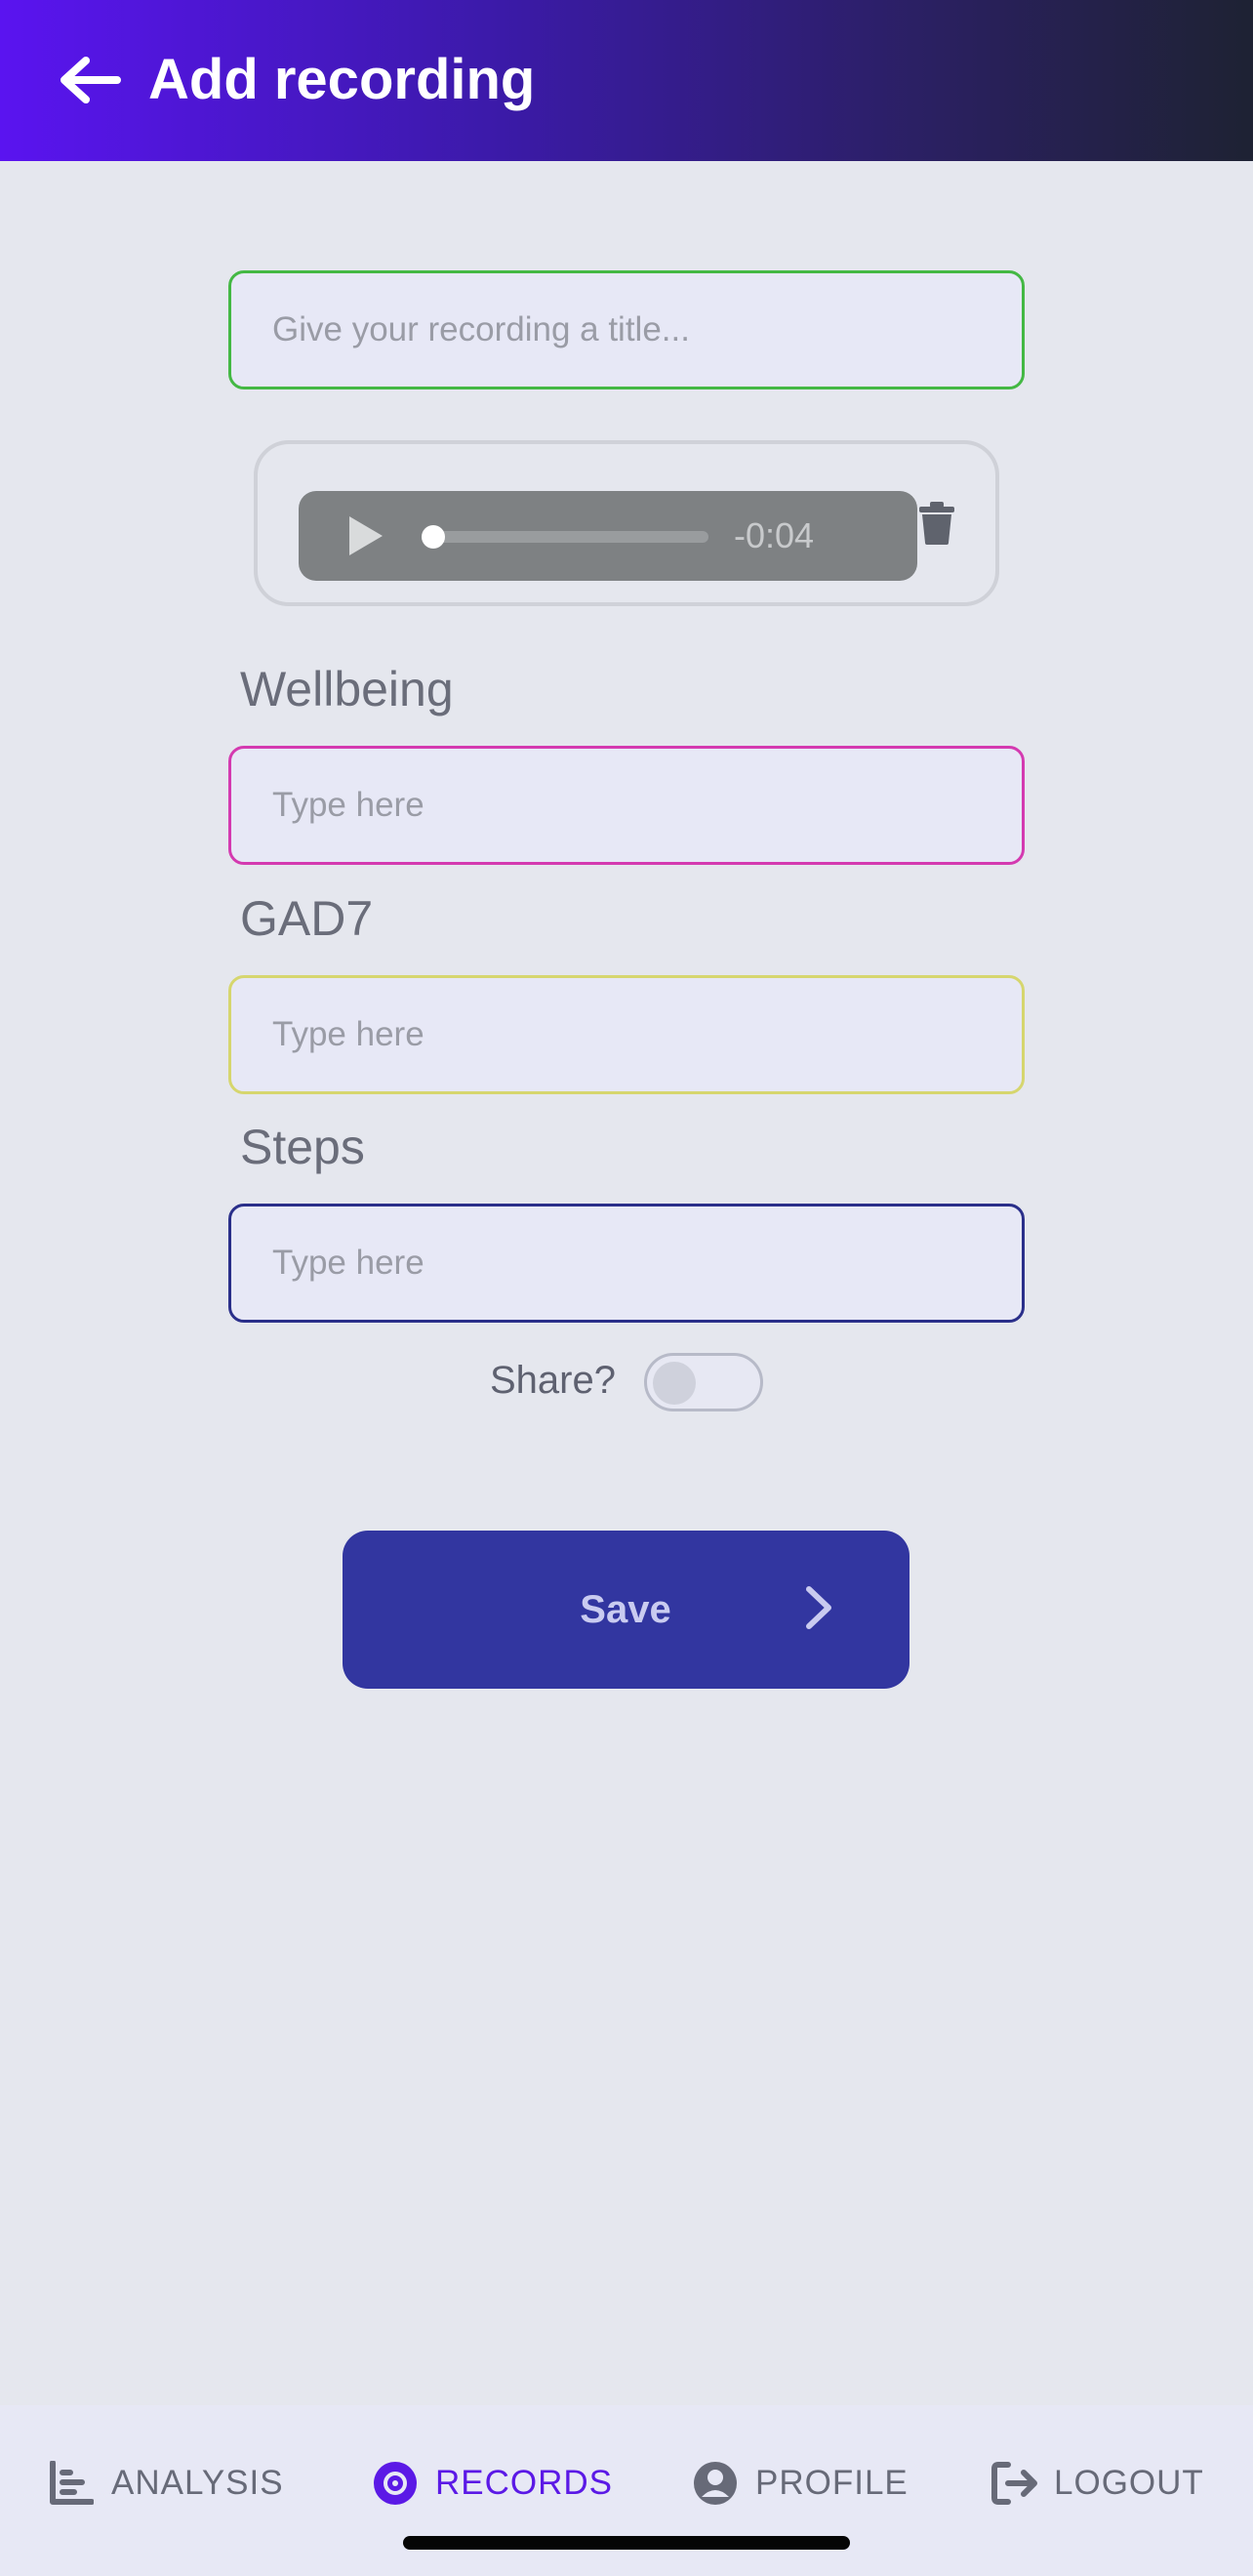  What do you see at coordinates (626, 805) in the screenshot?
I see `wellbeing-input` at bounding box center [626, 805].